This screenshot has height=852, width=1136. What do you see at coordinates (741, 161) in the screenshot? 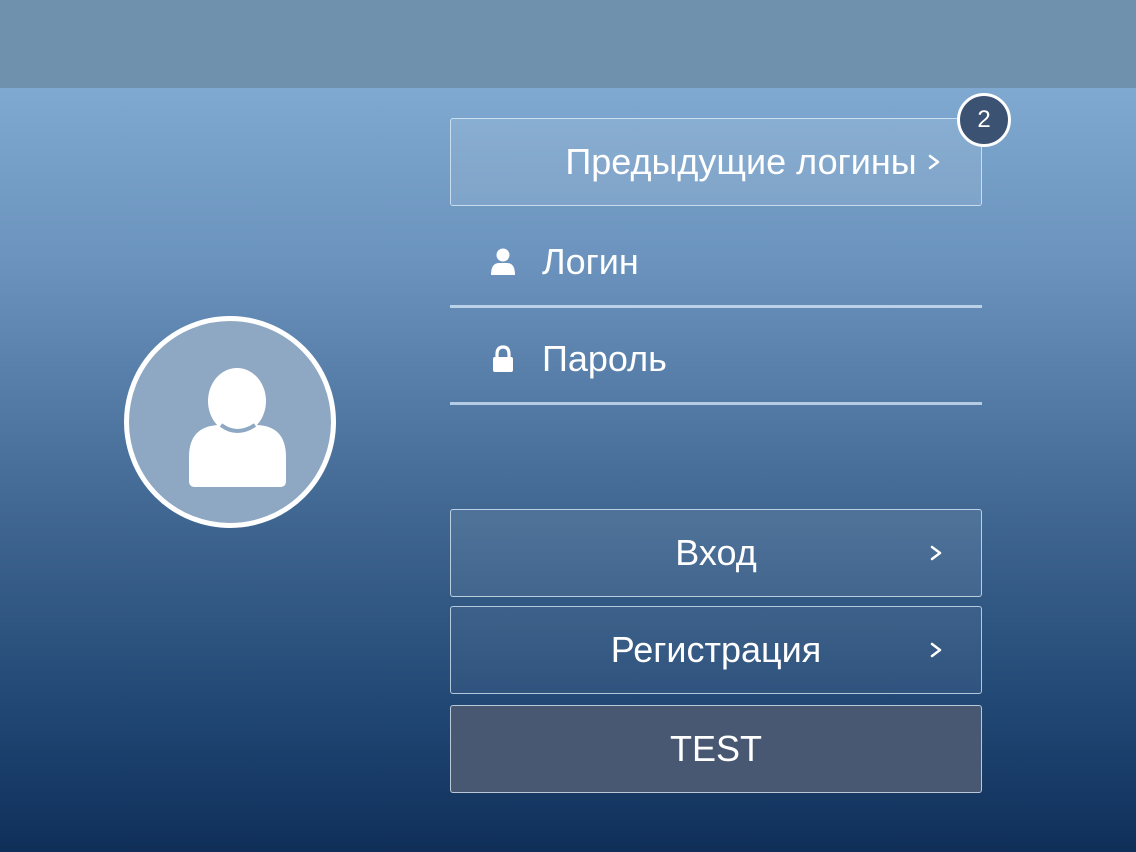
I see `previous-logins-label: Предыдущие логины` at bounding box center [741, 161].